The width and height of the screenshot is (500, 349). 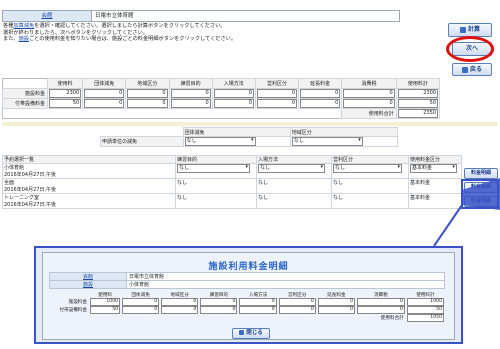 What do you see at coordinates (254, 333) in the screenshot?
I see `close-label: 閉じる` at bounding box center [254, 333].